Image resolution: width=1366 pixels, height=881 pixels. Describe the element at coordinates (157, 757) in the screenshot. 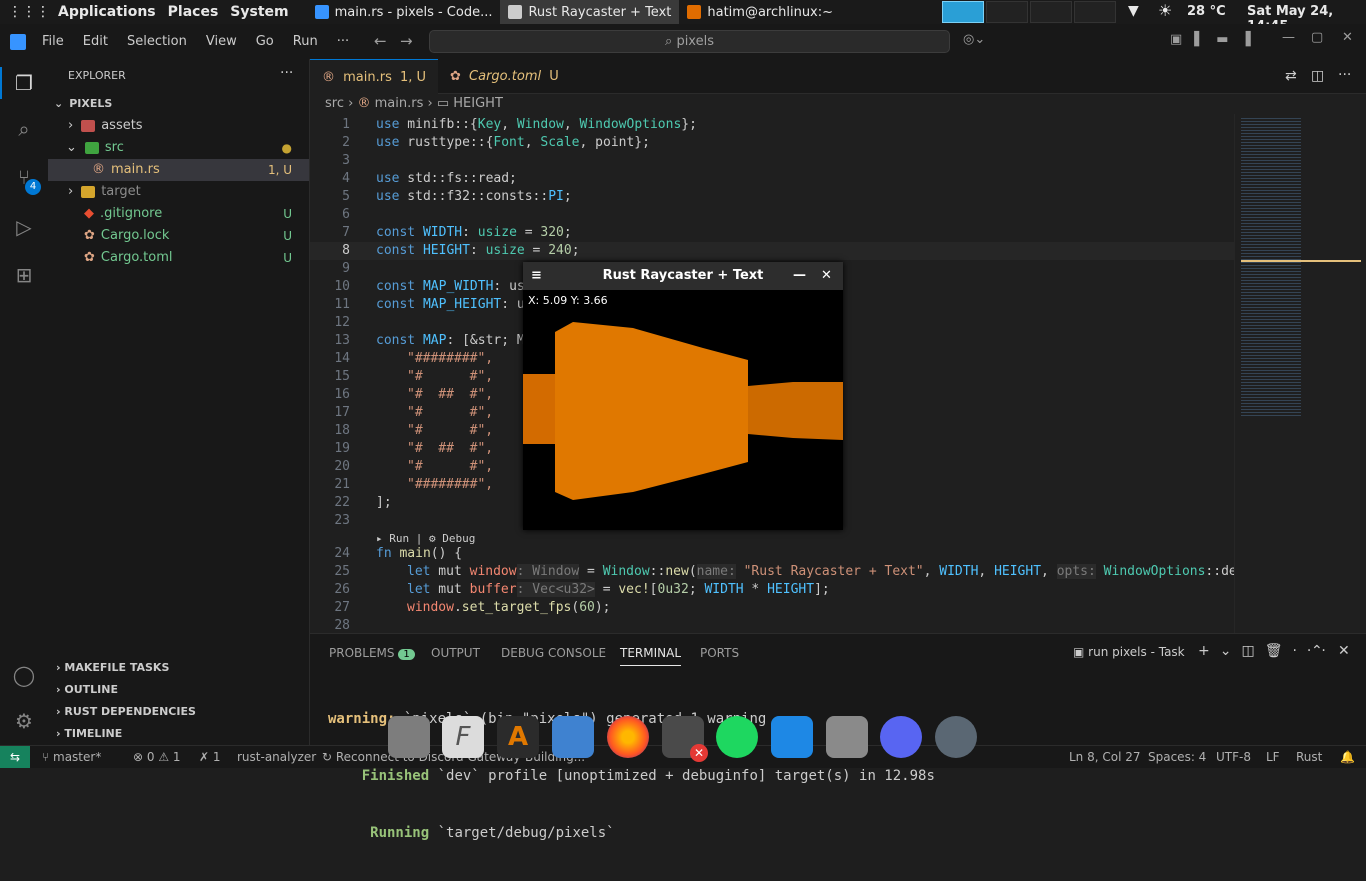

I see `problems-indicator: ⊗ 0 ⚠ 1` at that location.